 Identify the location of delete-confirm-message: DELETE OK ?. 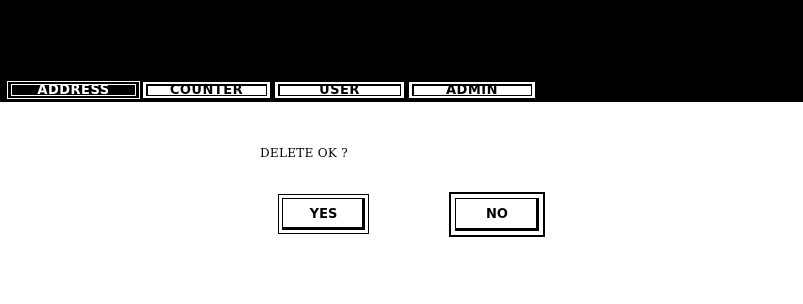
(304, 153).